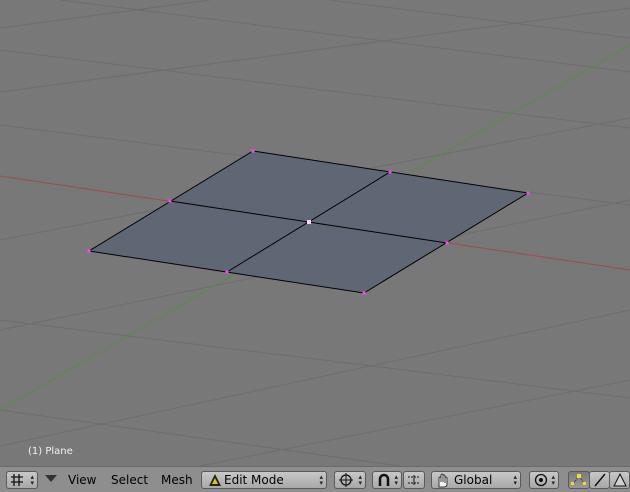  I want to click on transform-orientation-selector: Global ▴ ▾, so click(476, 480).